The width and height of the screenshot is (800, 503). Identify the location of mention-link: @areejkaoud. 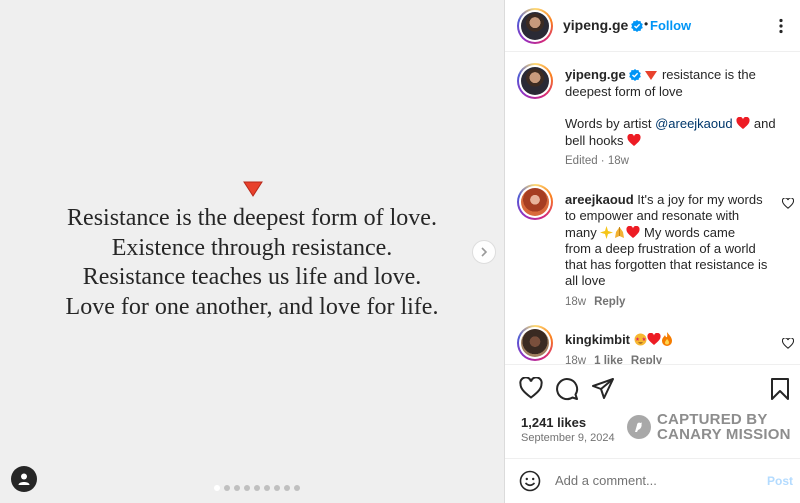
(694, 123).